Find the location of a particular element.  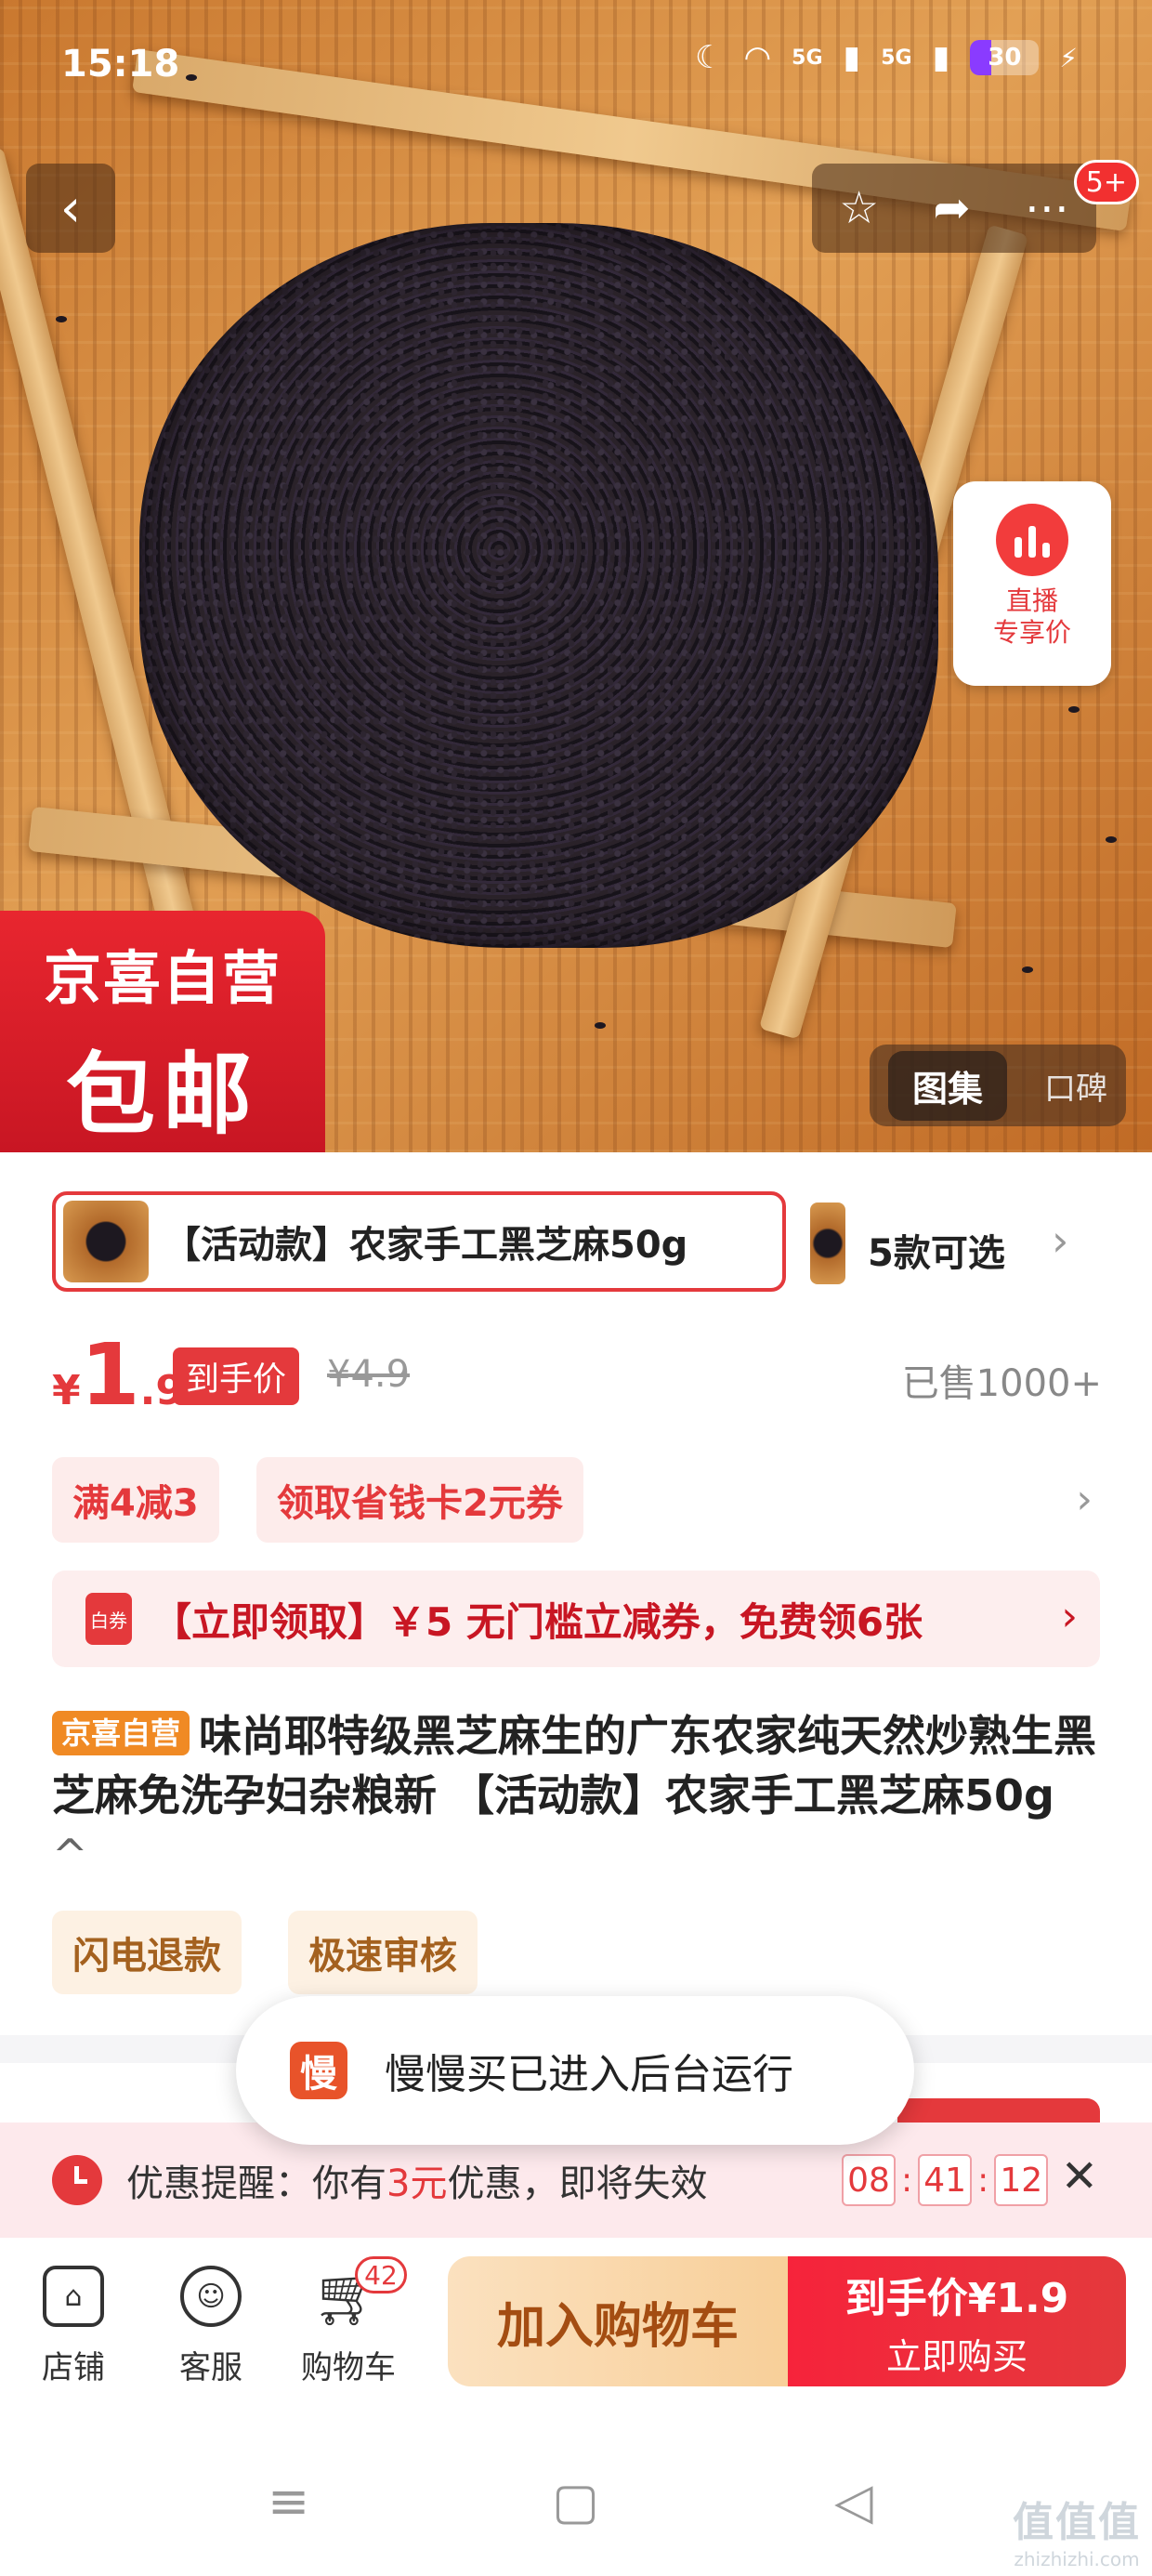

close-icon: ✕ is located at coordinates (1079, 2176).